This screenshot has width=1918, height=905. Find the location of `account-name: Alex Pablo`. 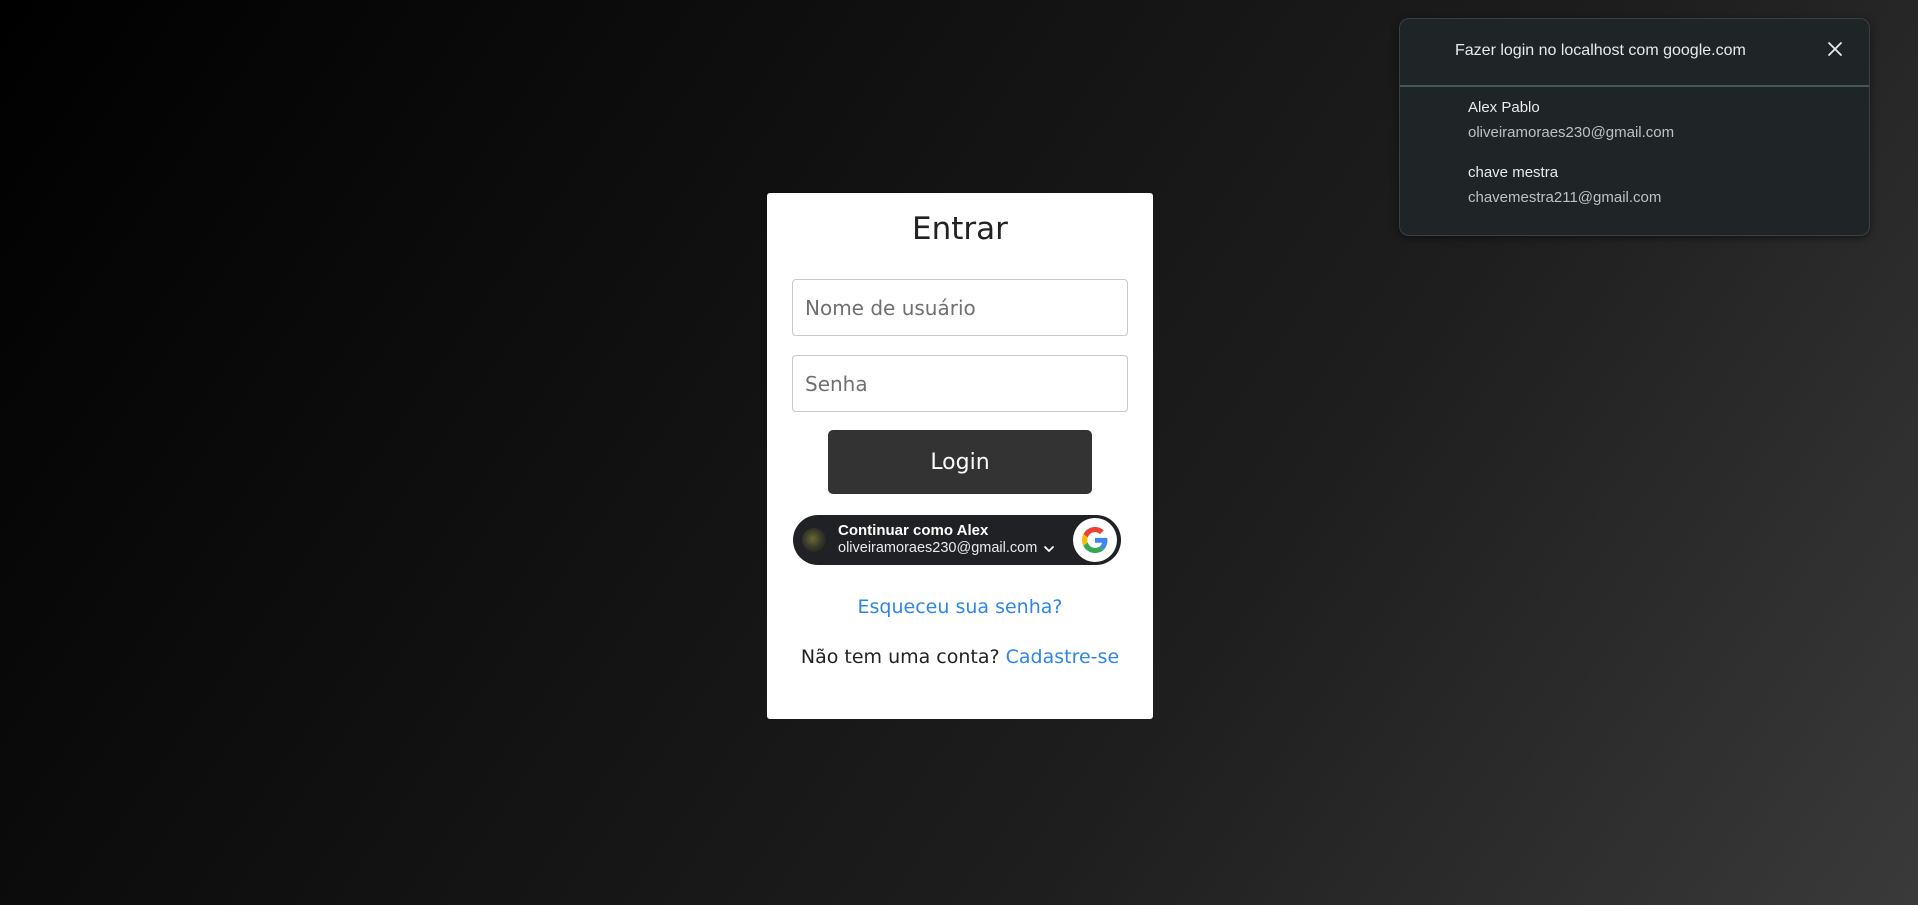

account-name: Alex Pablo is located at coordinates (1504, 107).